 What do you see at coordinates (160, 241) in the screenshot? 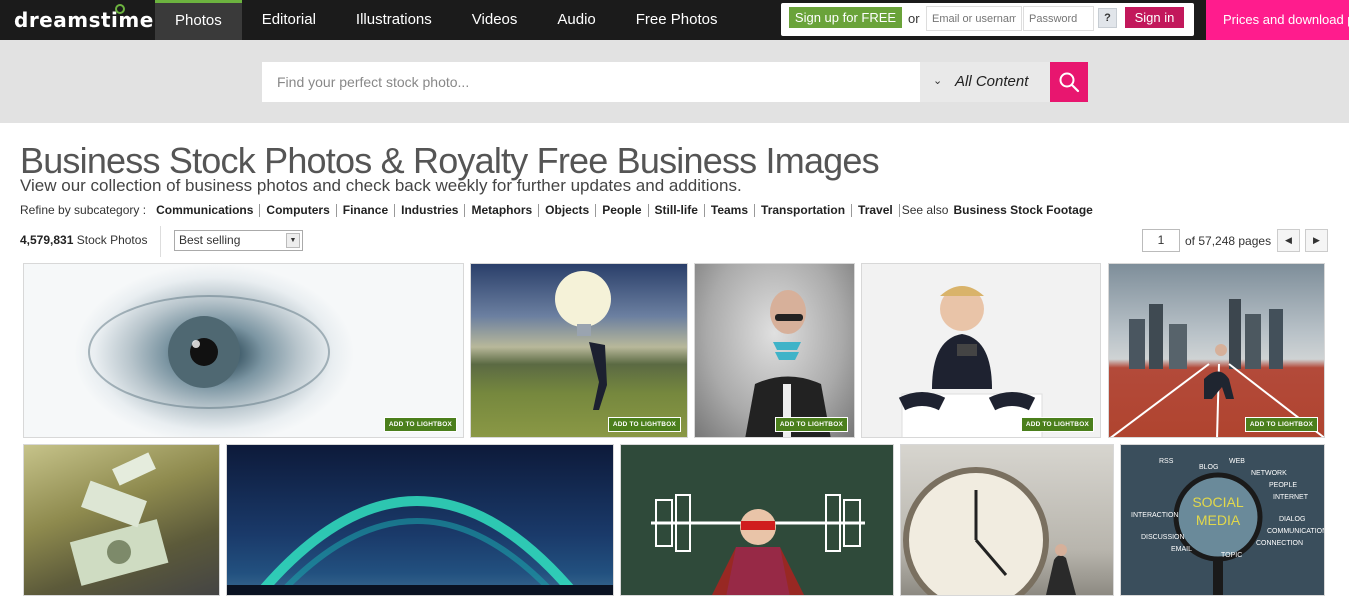
I see `count-divider` at bounding box center [160, 241].